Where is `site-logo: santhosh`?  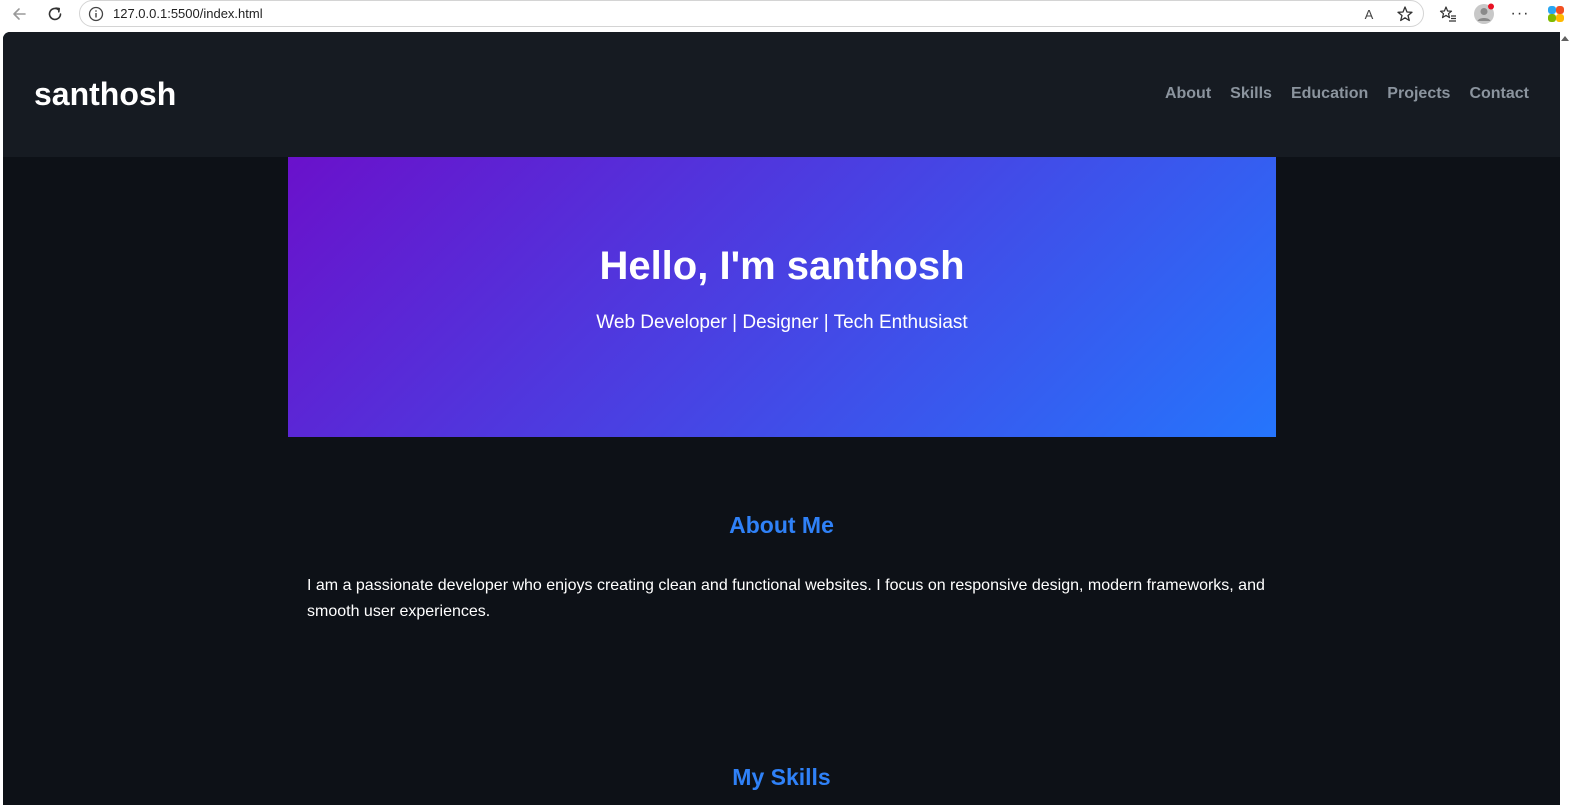 site-logo: santhosh is located at coordinates (105, 94).